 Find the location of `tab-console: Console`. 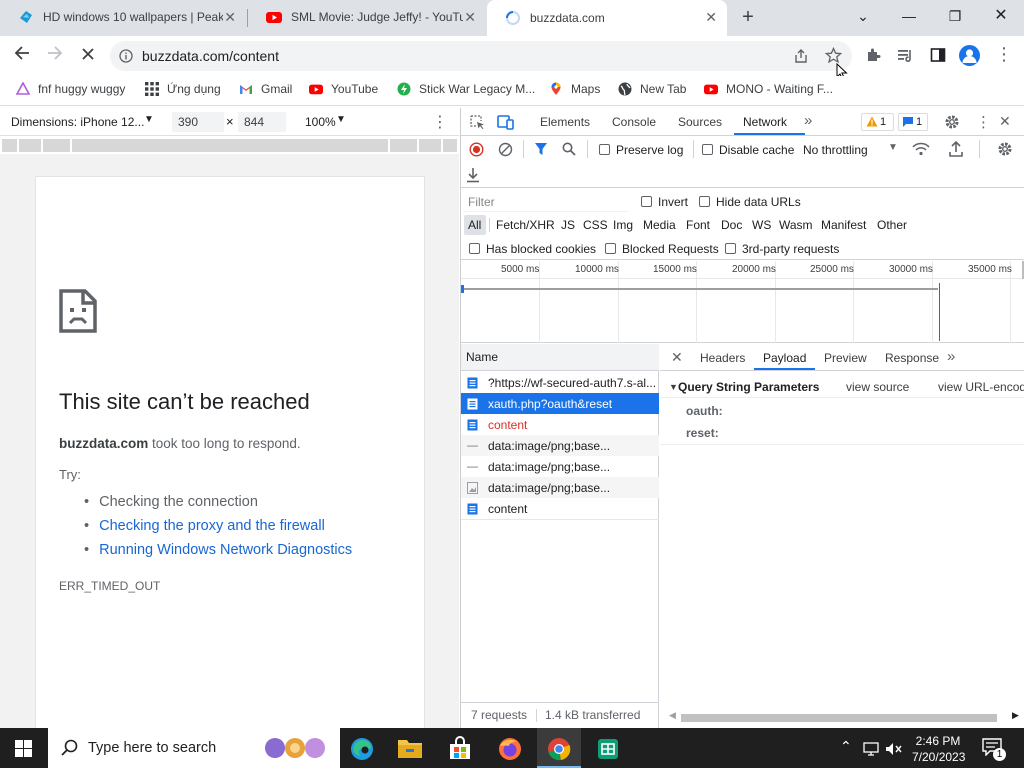

tab-console: Console is located at coordinates (634, 122).